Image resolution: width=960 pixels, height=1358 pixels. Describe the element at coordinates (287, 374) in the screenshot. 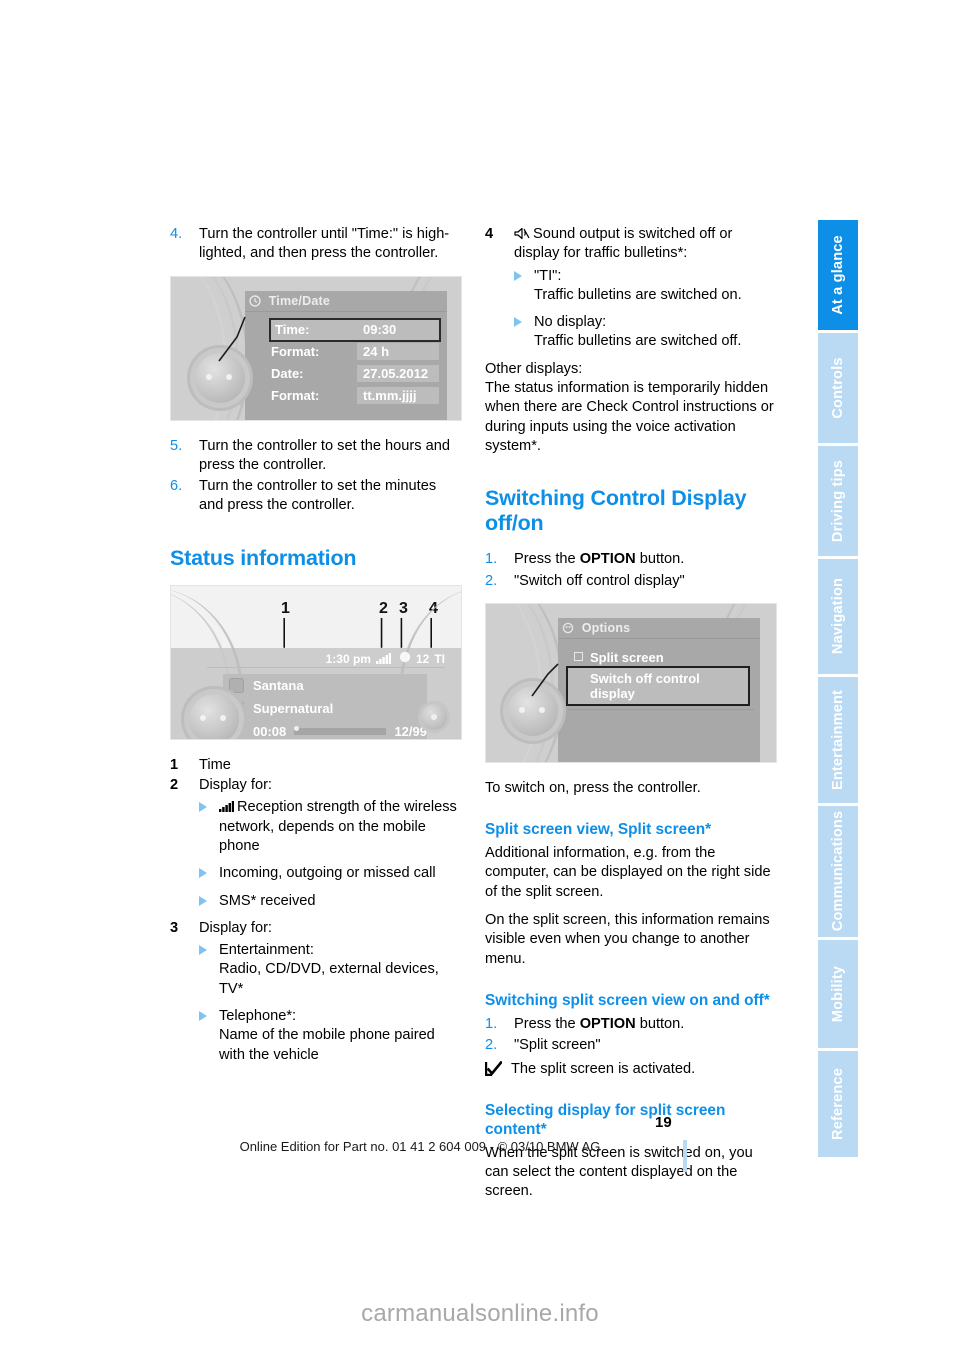

I see `row-key: Date:` at that location.